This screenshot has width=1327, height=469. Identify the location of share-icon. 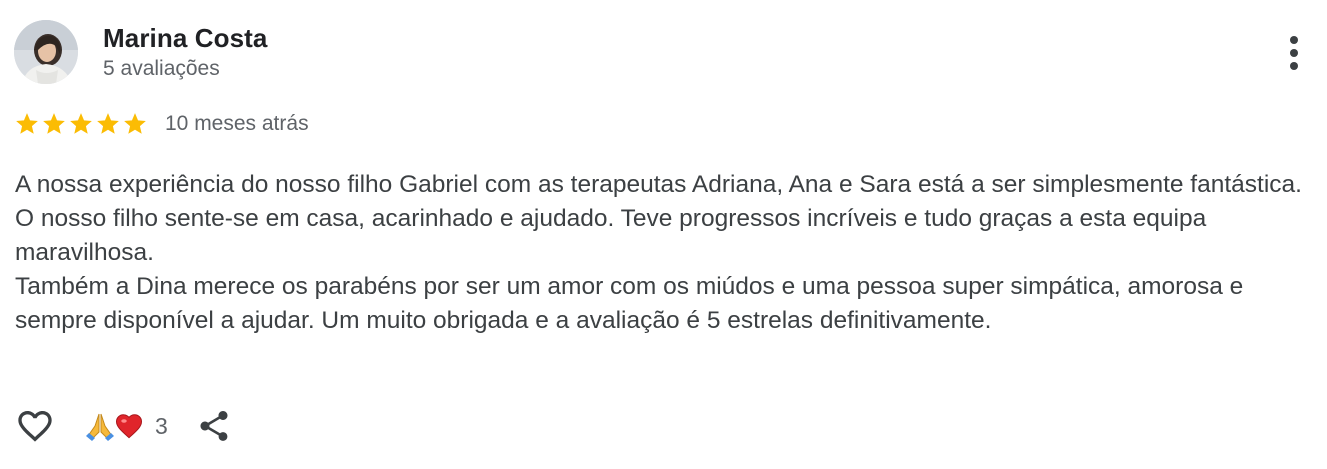
(214, 426).